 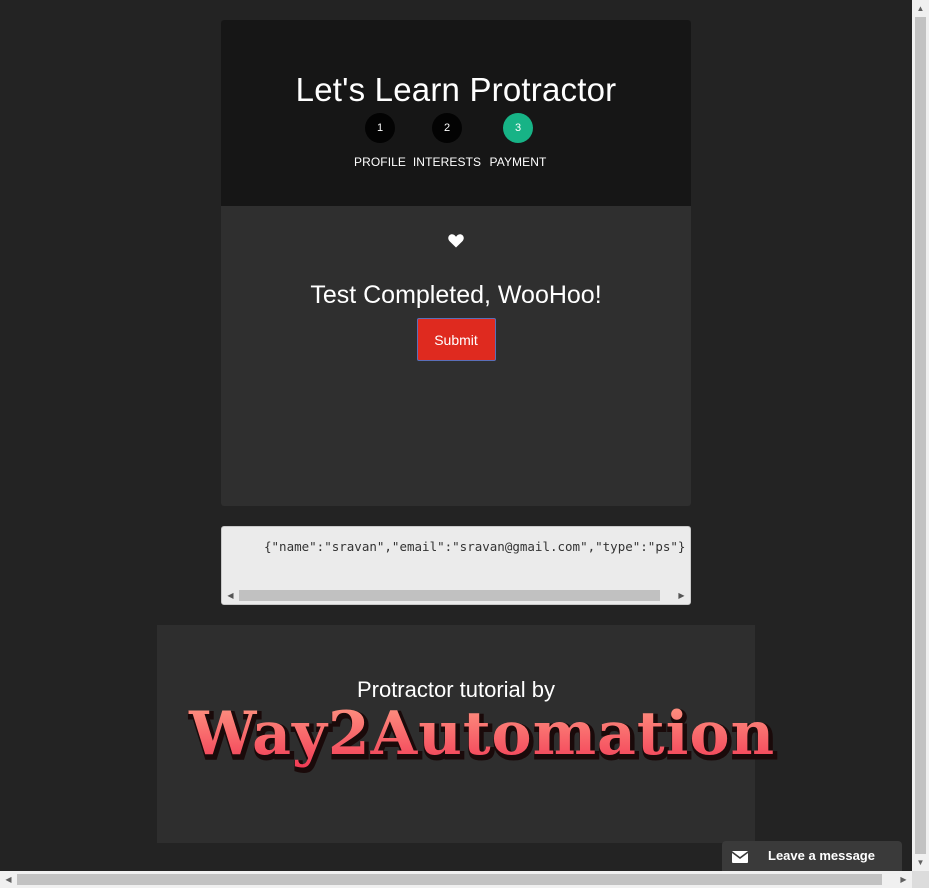 I want to click on page-vertical-scrollbar: ▲ ▼, so click(x=920, y=435).